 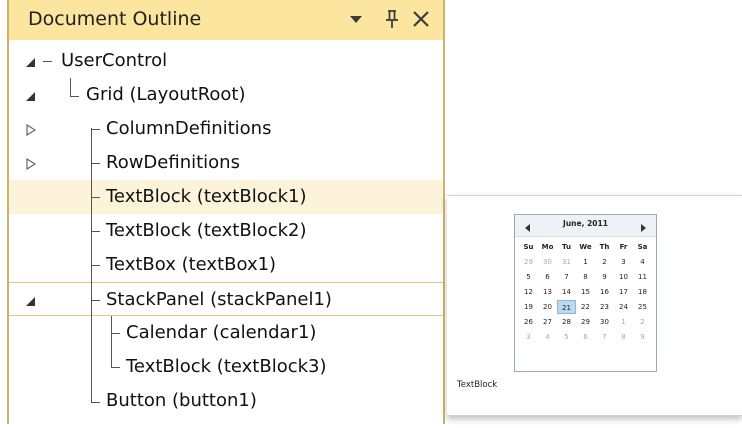 I want to click on day-of-week-label: Th, so click(x=604, y=247).